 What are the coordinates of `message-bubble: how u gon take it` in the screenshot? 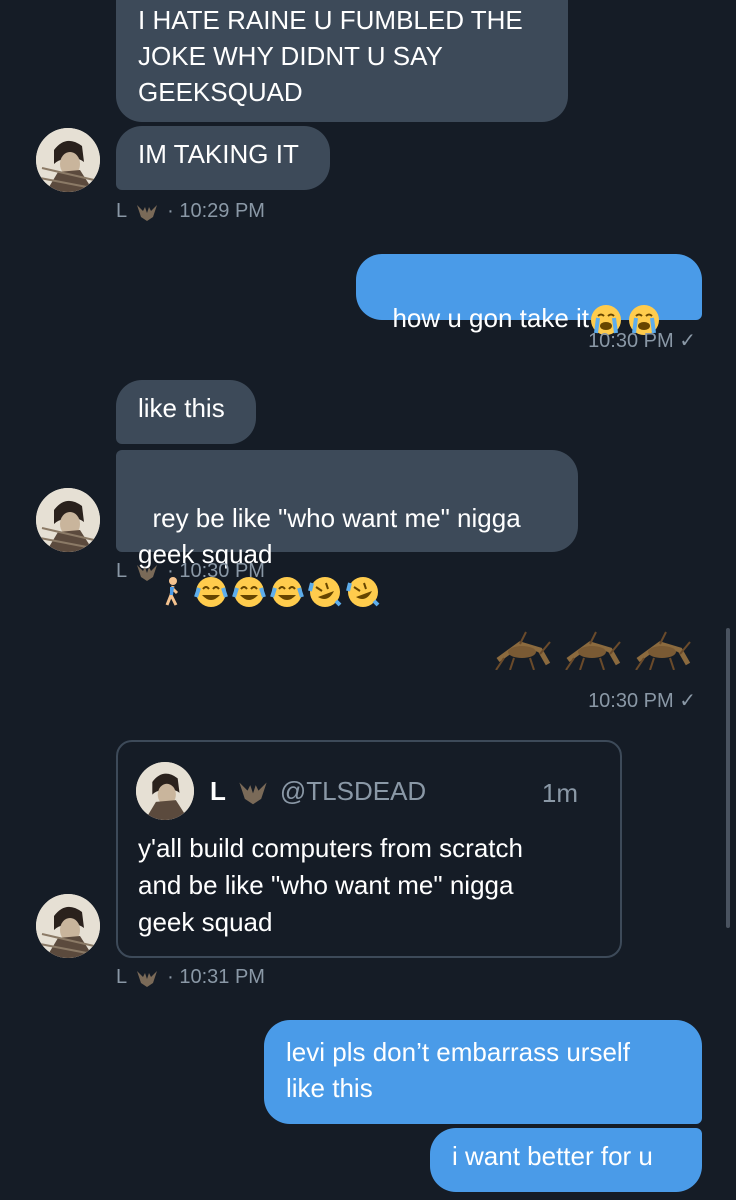 It's located at (529, 295).